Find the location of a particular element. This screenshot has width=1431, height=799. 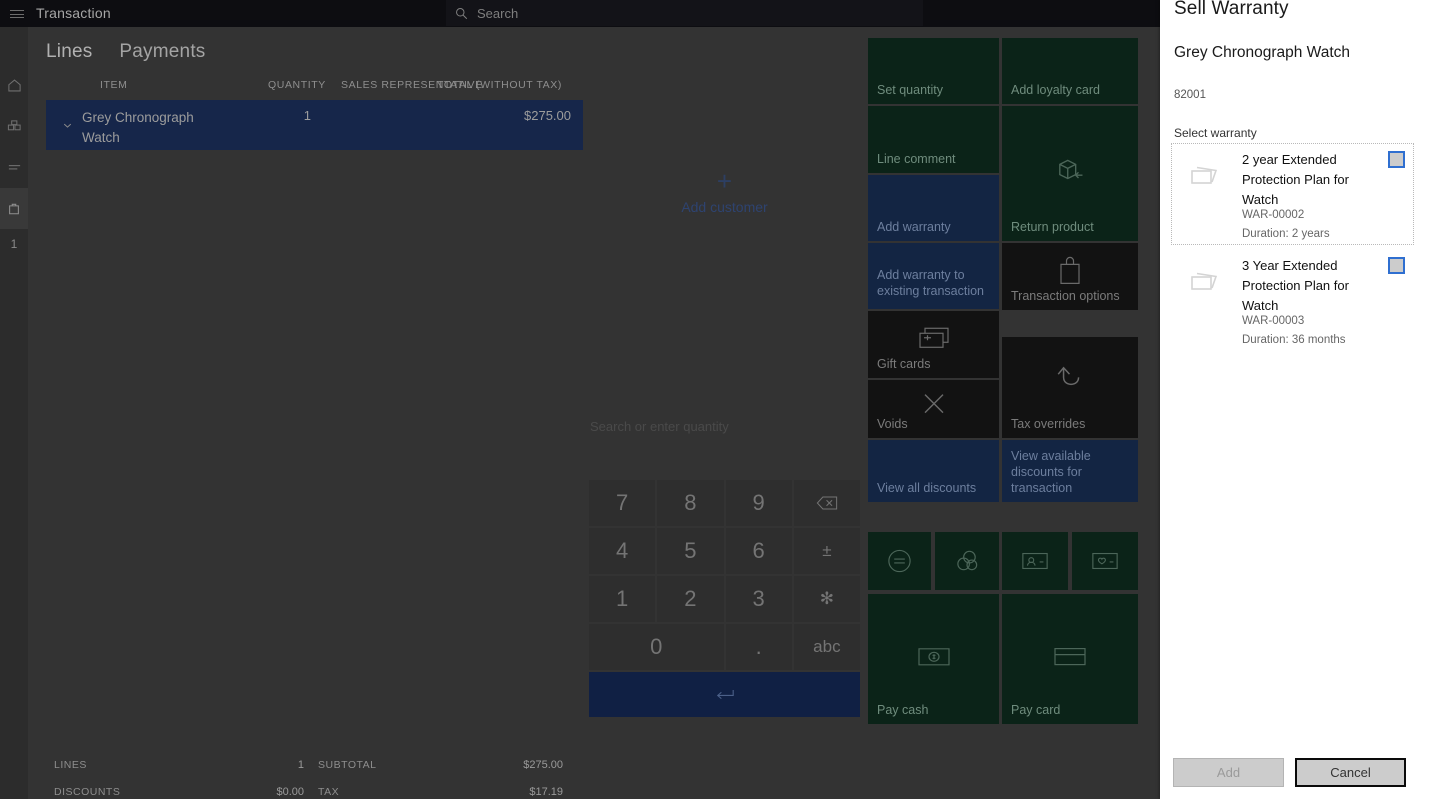

dialog-title: Sell Warranty is located at coordinates (1231, 9).